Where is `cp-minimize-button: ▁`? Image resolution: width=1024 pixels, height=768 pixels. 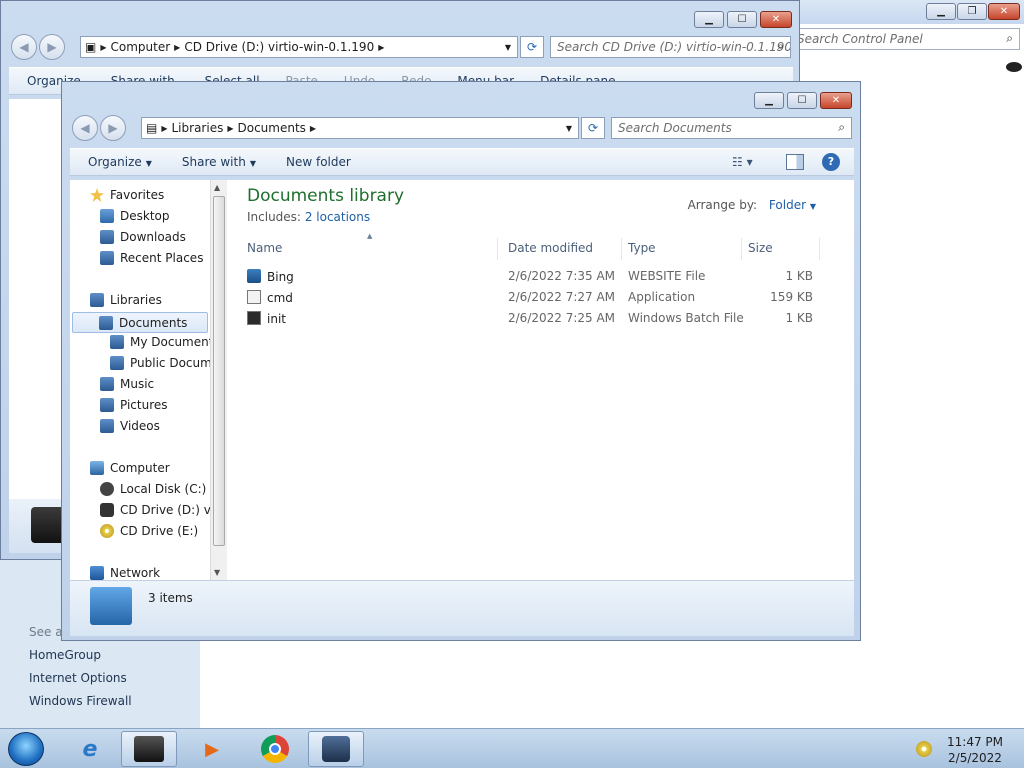
cp-minimize-button: ▁ is located at coordinates (941, 11).